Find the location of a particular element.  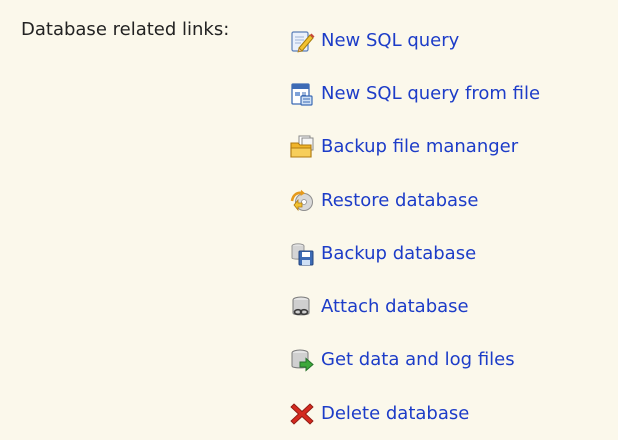

new-sql-query-from-file-link: New SQL query from file is located at coordinates (414, 93).